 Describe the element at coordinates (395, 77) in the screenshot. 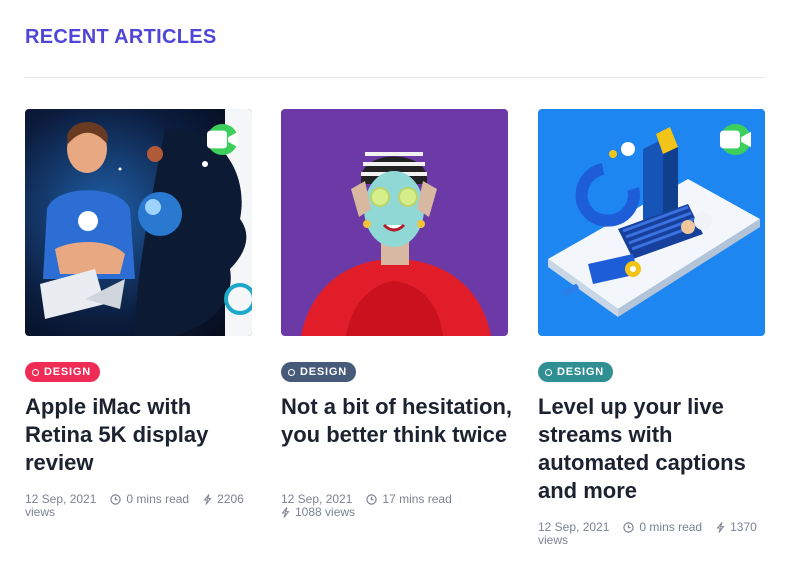

I see `section-divider` at that location.